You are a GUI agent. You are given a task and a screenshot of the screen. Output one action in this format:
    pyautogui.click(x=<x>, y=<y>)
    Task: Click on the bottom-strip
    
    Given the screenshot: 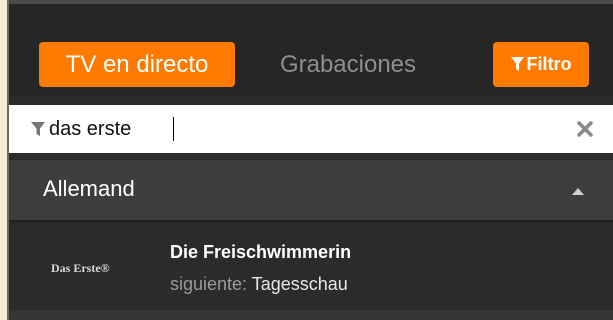 What is the action you would take?
    pyautogui.click(x=311, y=315)
    